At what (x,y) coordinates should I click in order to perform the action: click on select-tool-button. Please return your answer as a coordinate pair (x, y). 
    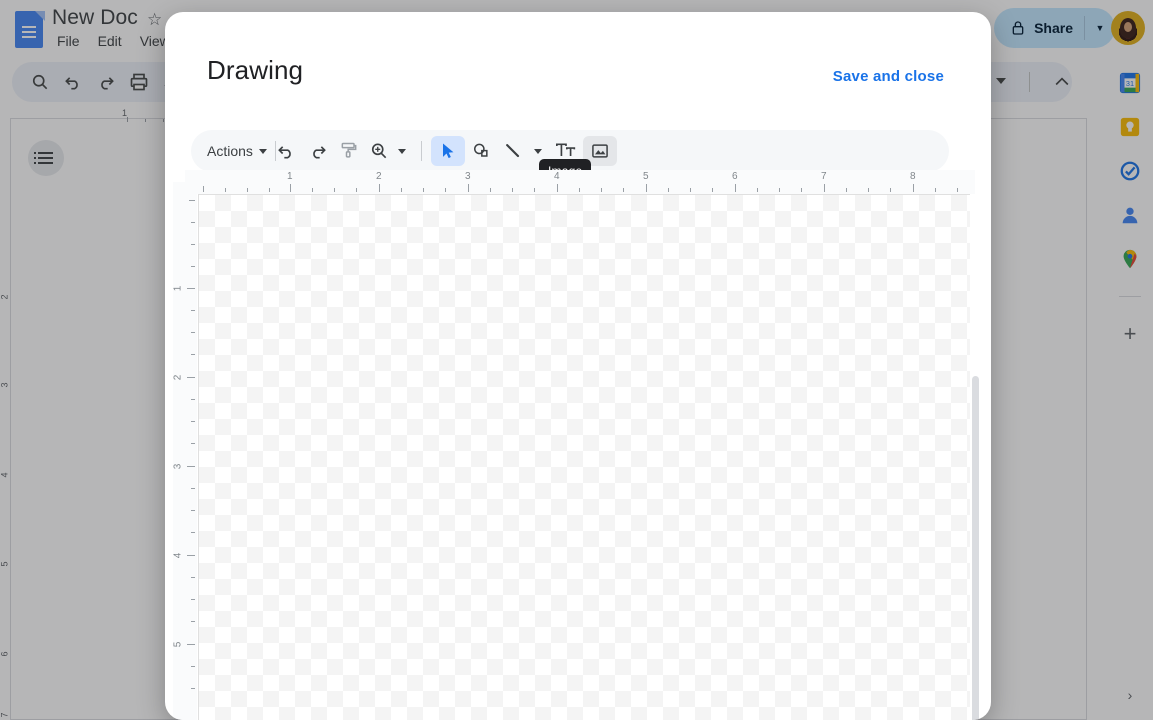
    Looking at the image, I should click on (448, 151).